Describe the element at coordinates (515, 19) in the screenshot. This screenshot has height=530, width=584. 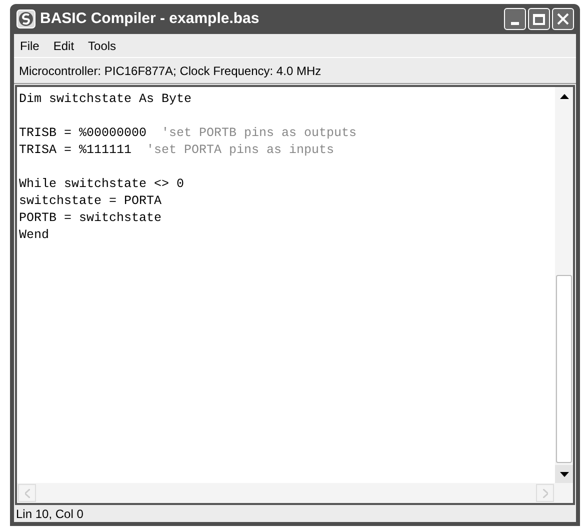
I see `minimize-button` at that location.